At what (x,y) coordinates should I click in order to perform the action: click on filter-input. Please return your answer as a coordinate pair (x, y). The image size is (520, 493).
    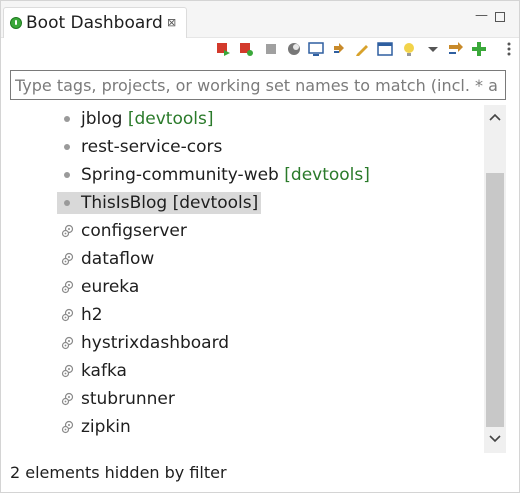
    Looking at the image, I should click on (258, 85).